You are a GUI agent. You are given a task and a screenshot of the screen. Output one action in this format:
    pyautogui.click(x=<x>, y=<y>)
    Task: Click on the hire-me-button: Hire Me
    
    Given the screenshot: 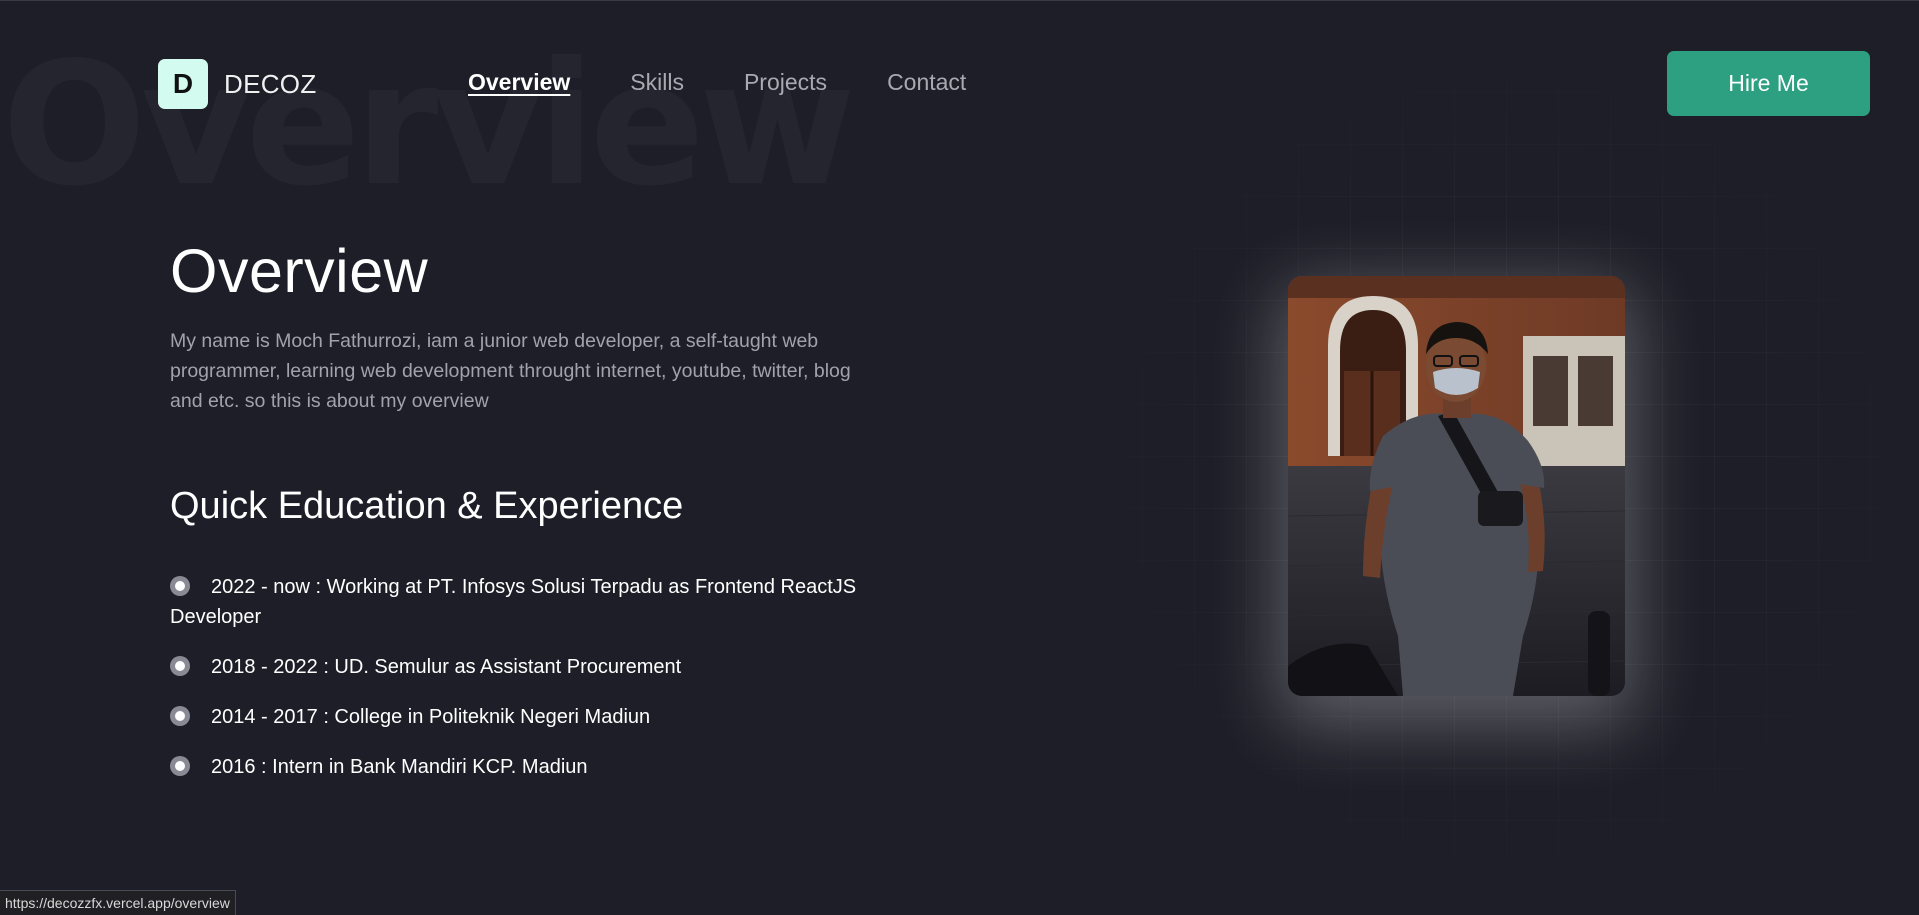 What is the action you would take?
    pyautogui.click(x=1768, y=83)
    